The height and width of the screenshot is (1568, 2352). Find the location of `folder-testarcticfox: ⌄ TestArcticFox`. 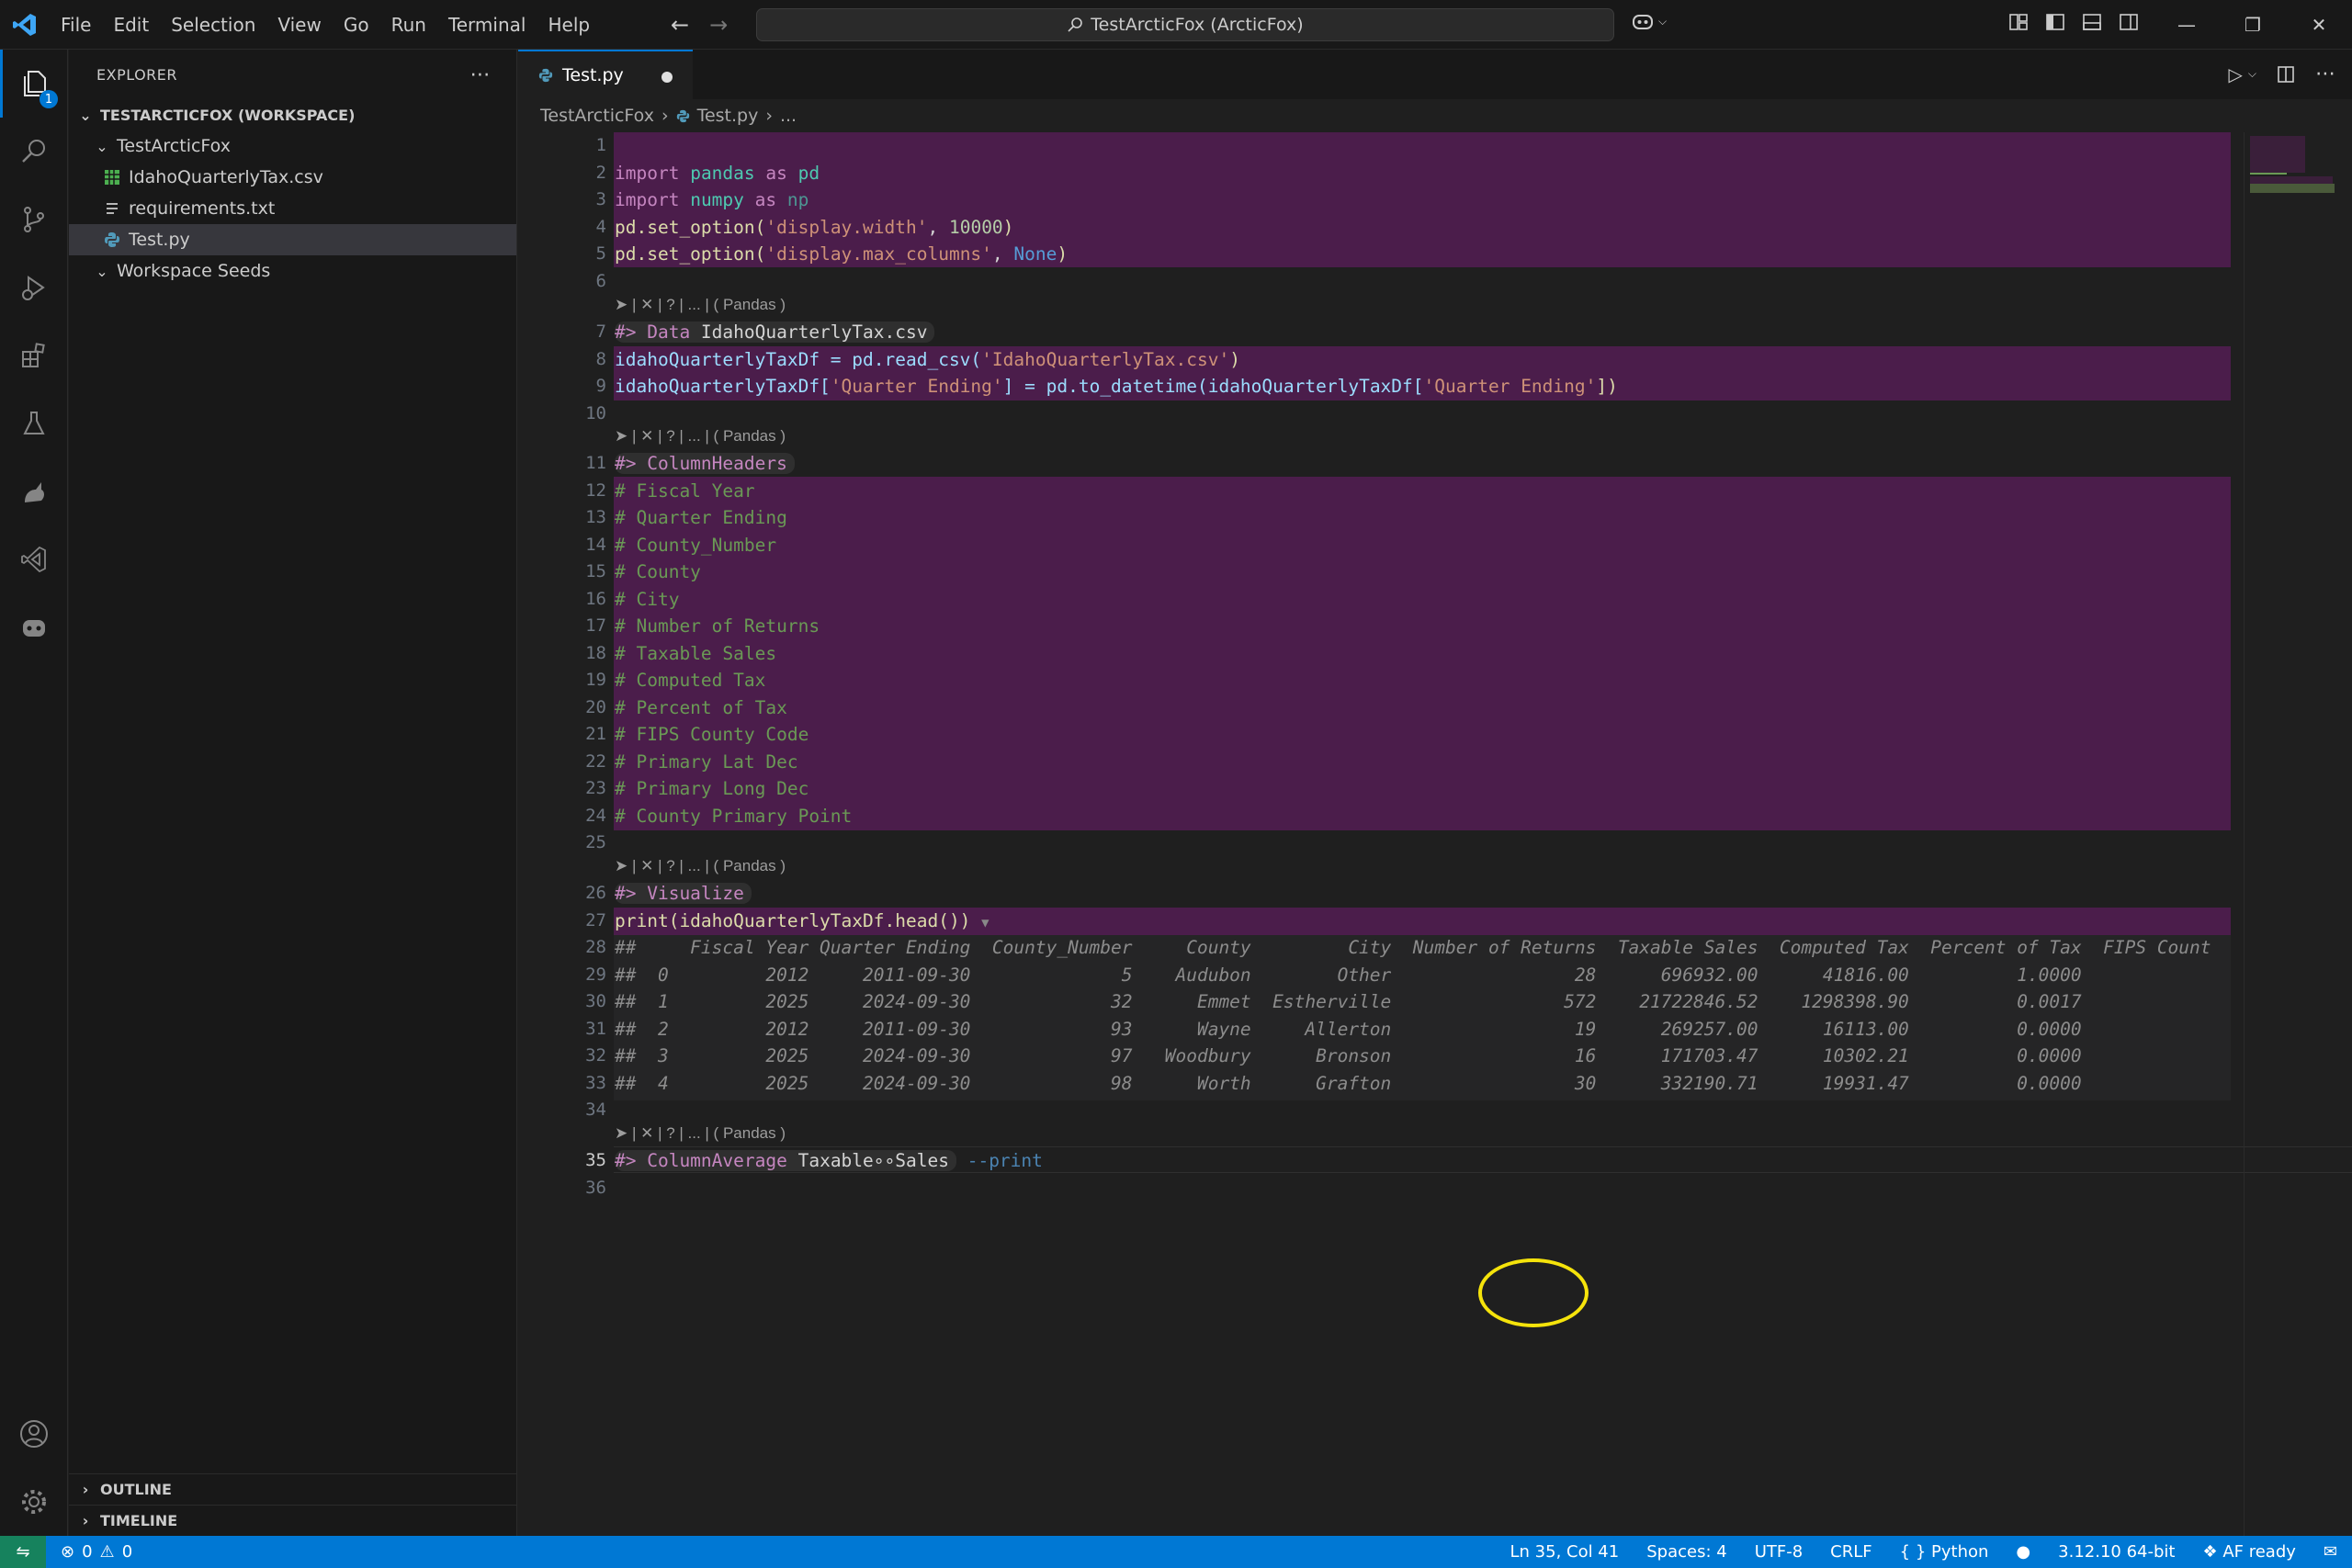

folder-testarcticfox: ⌄ TestArcticFox is located at coordinates (292, 146).